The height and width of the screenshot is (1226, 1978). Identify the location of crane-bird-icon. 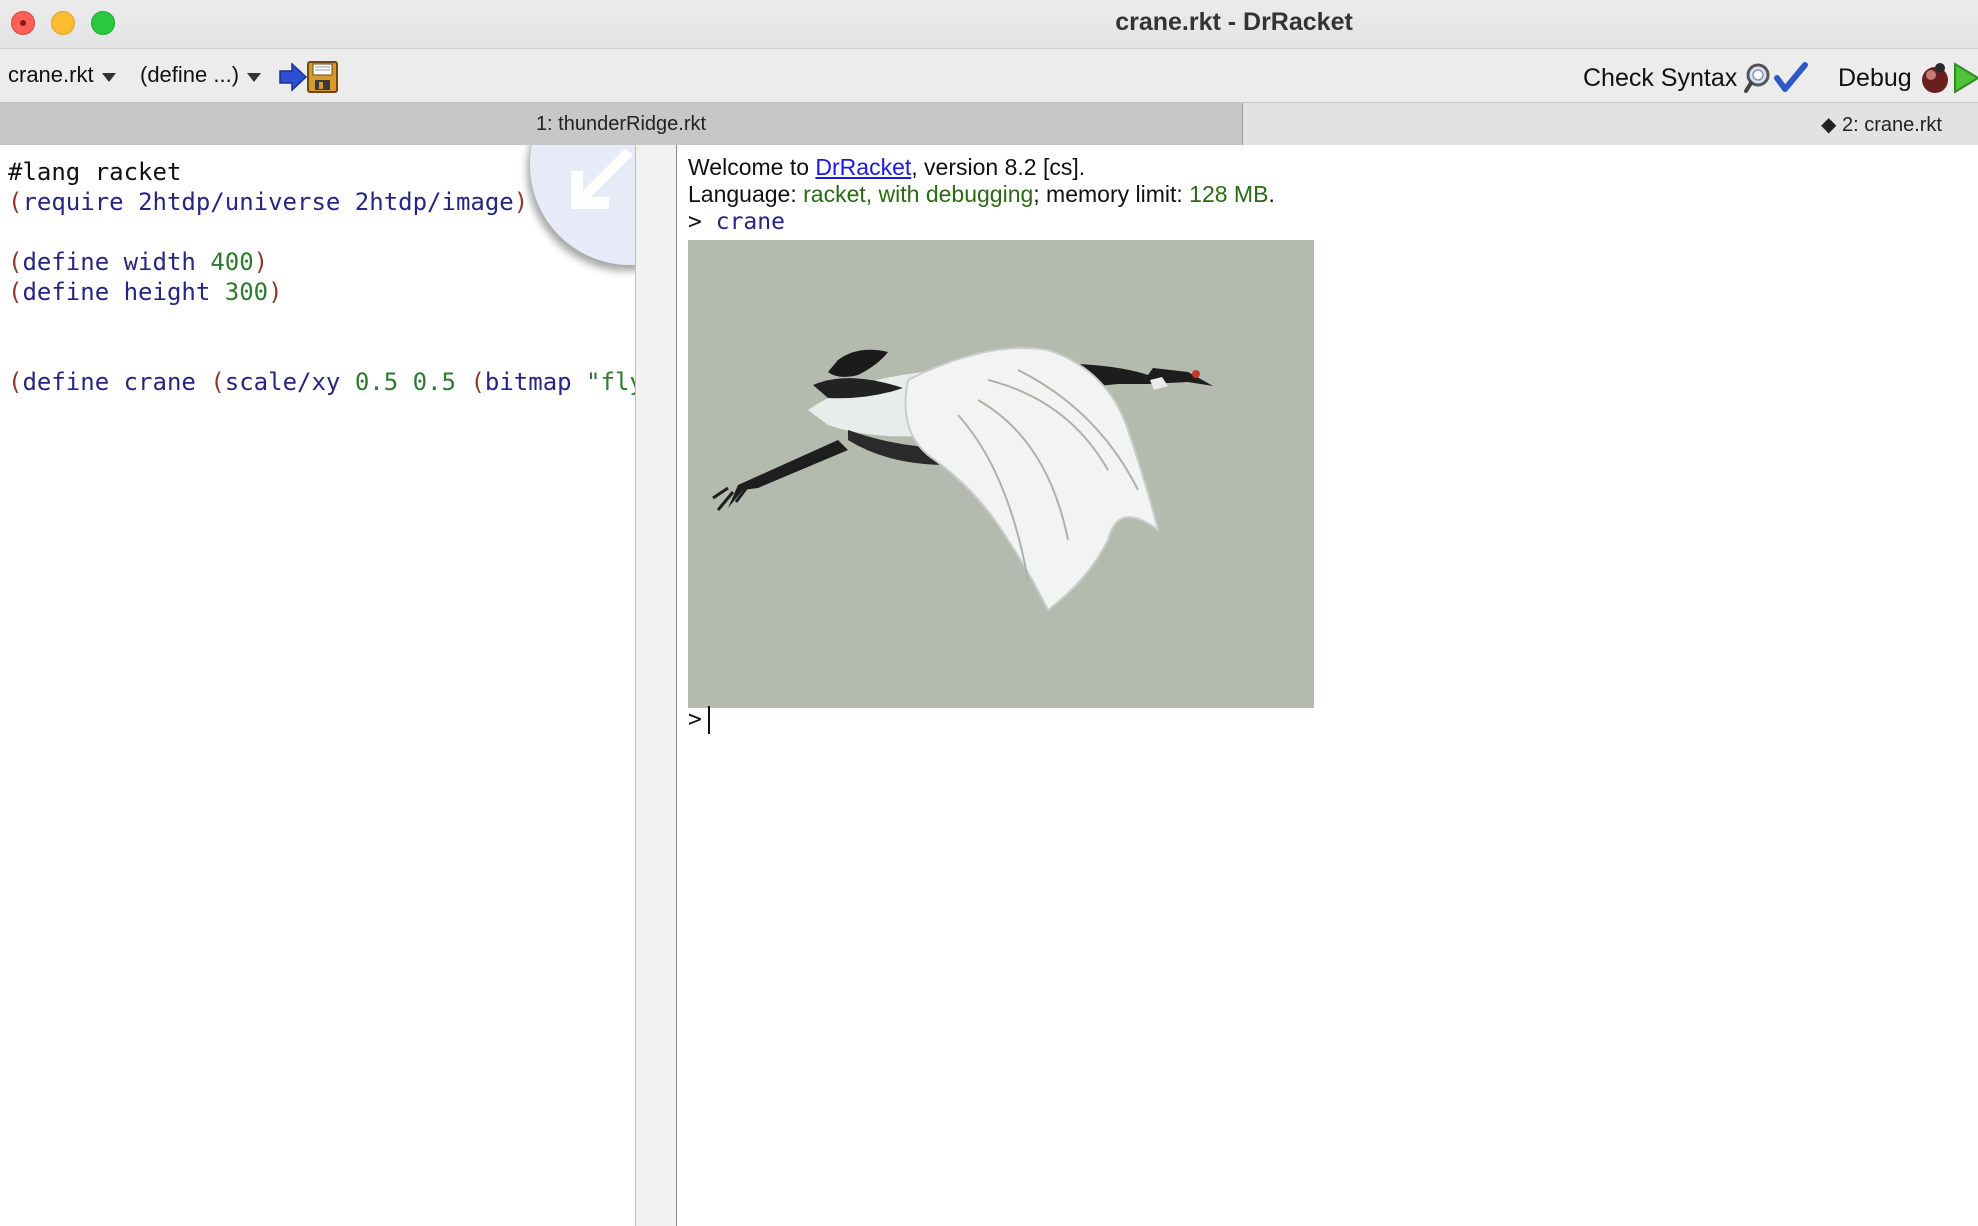
(962, 479).